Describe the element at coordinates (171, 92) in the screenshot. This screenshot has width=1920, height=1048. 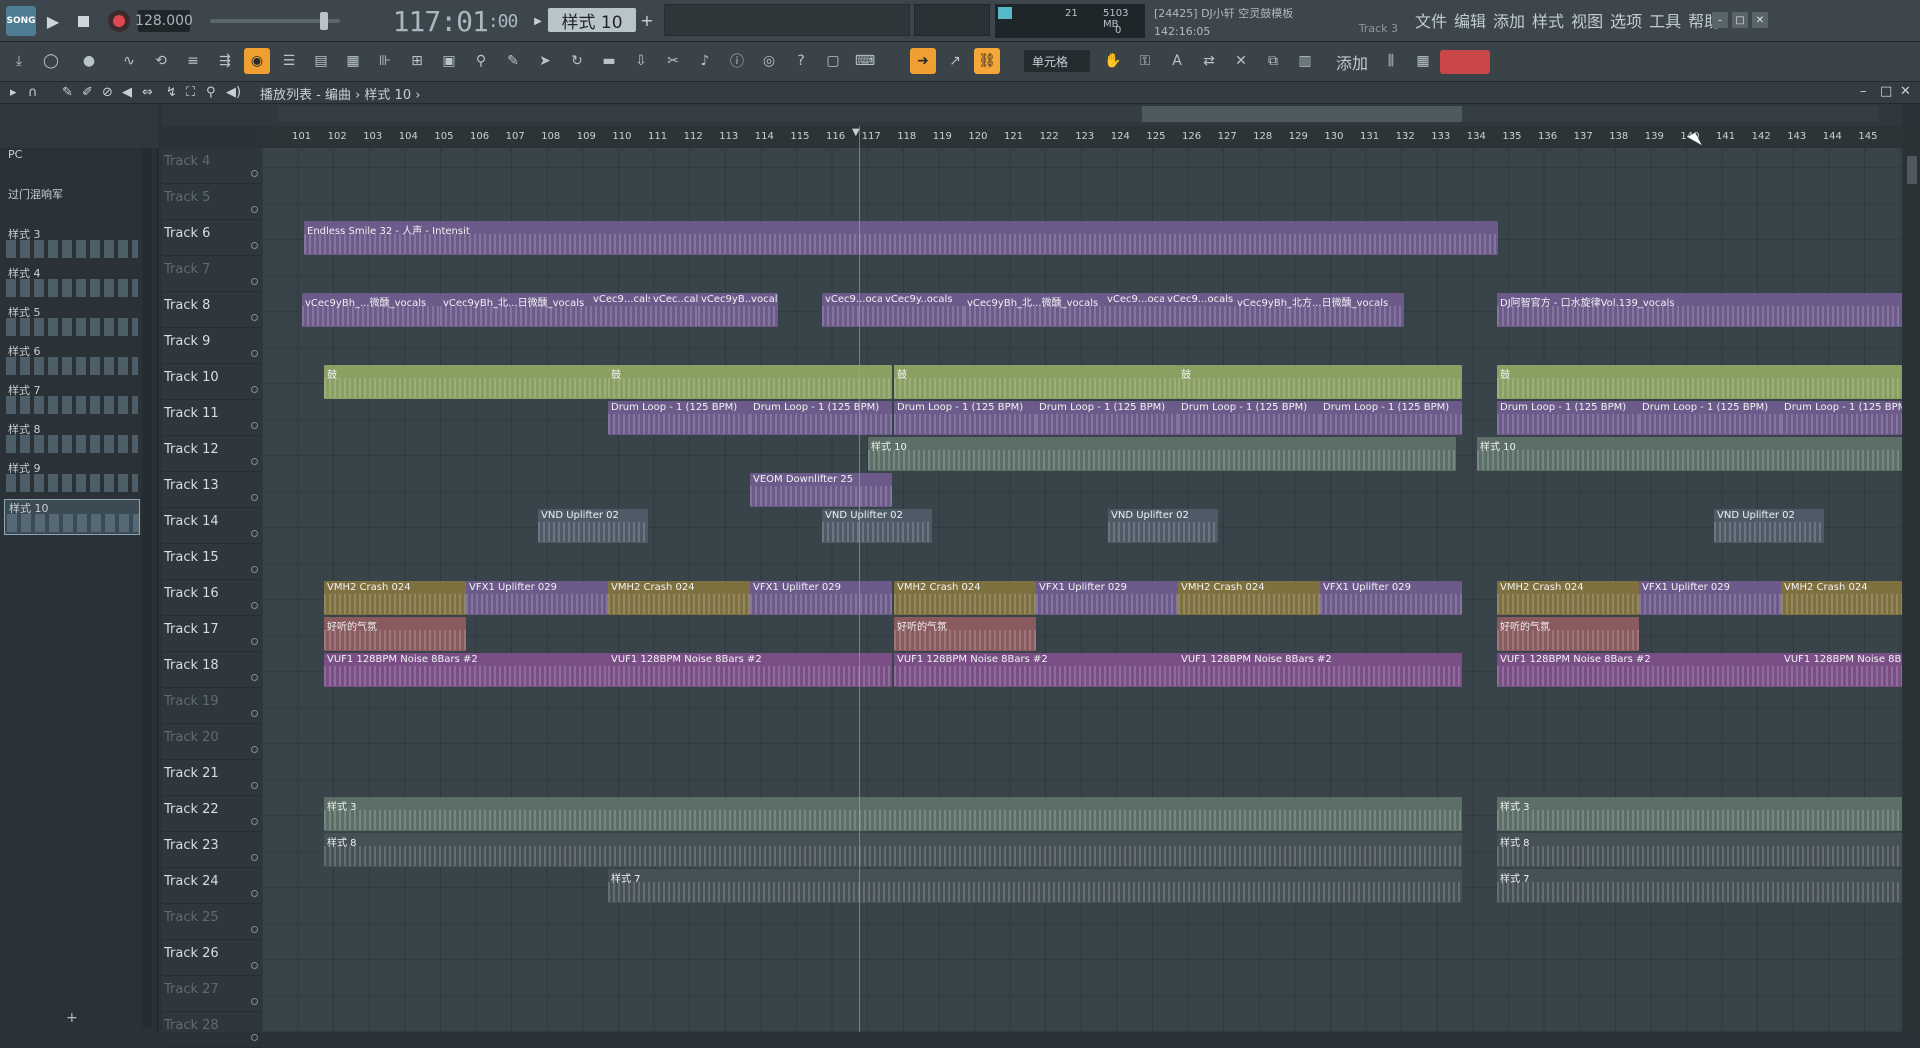
I see `slice-icon: ↯` at that location.